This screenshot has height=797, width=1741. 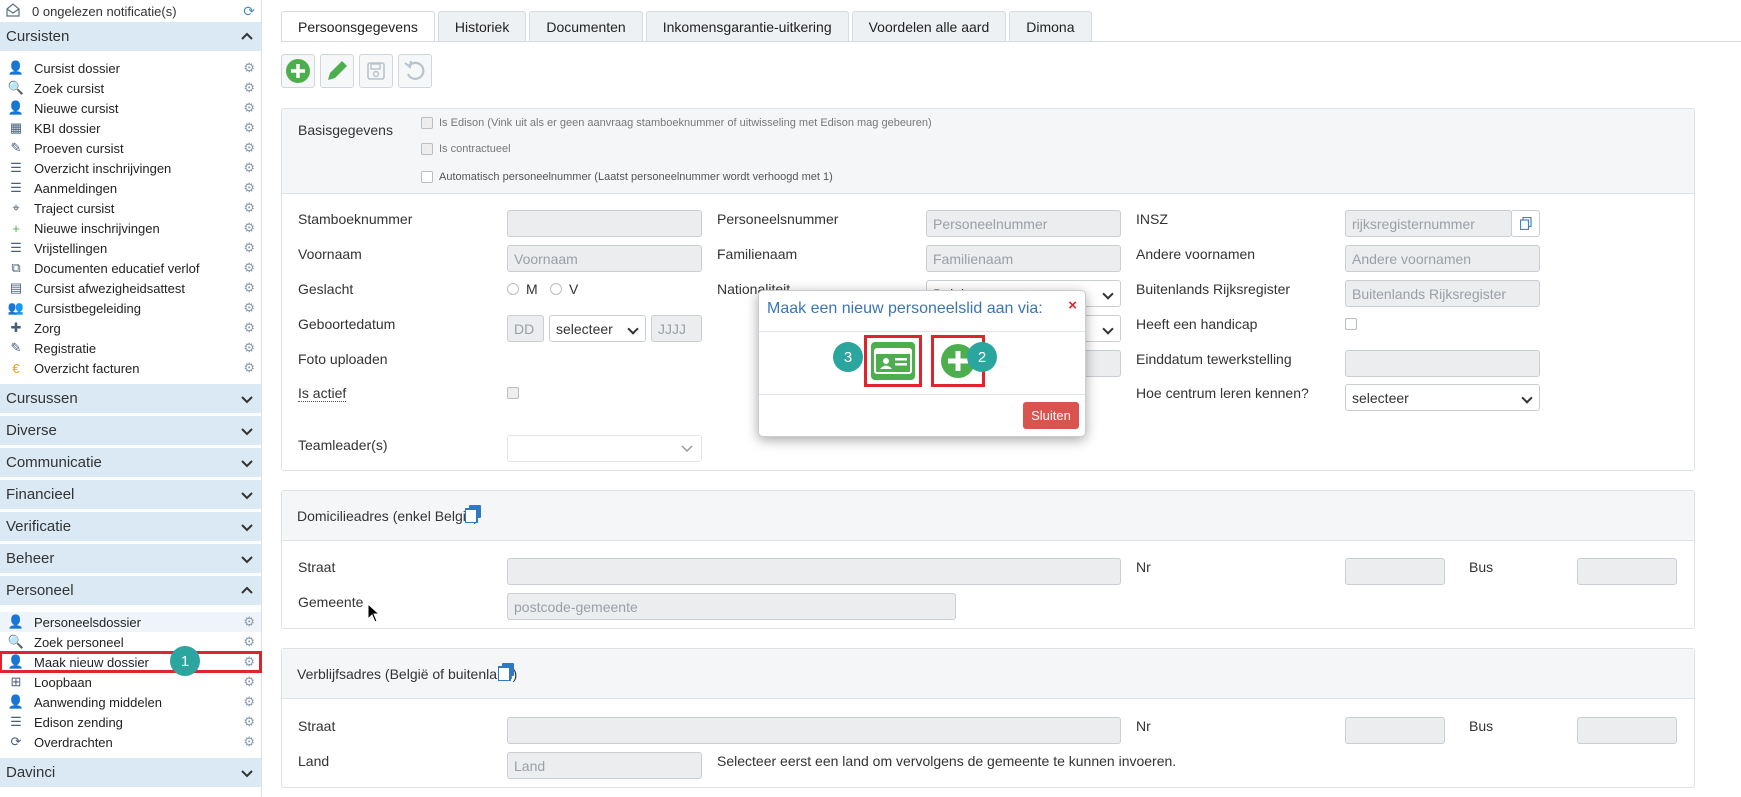 What do you see at coordinates (130, 702) in the screenshot?
I see `sidebar-item-aanwending-middelen: 👤 Aanwending middelen ⚙` at bounding box center [130, 702].